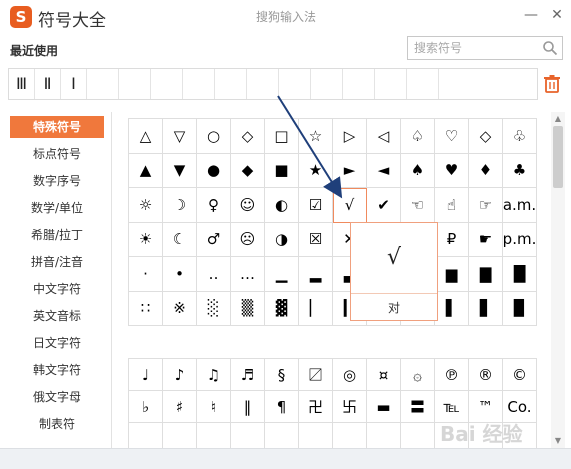 The image size is (571, 469). I want to click on symbol-cell: ♭, so click(146, 407).